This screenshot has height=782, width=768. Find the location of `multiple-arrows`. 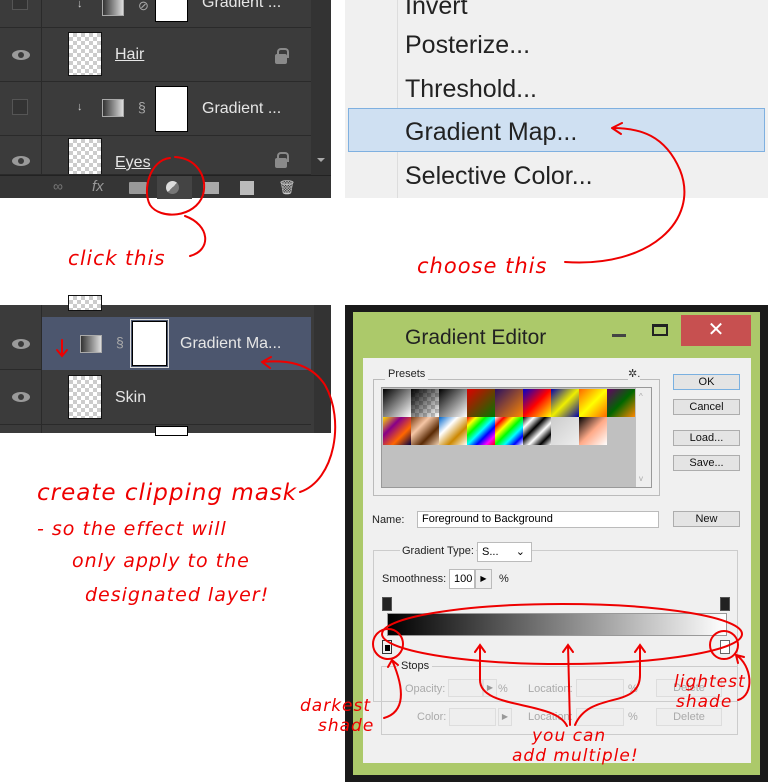

multiple-arrows is located at coordinates (560, 685).